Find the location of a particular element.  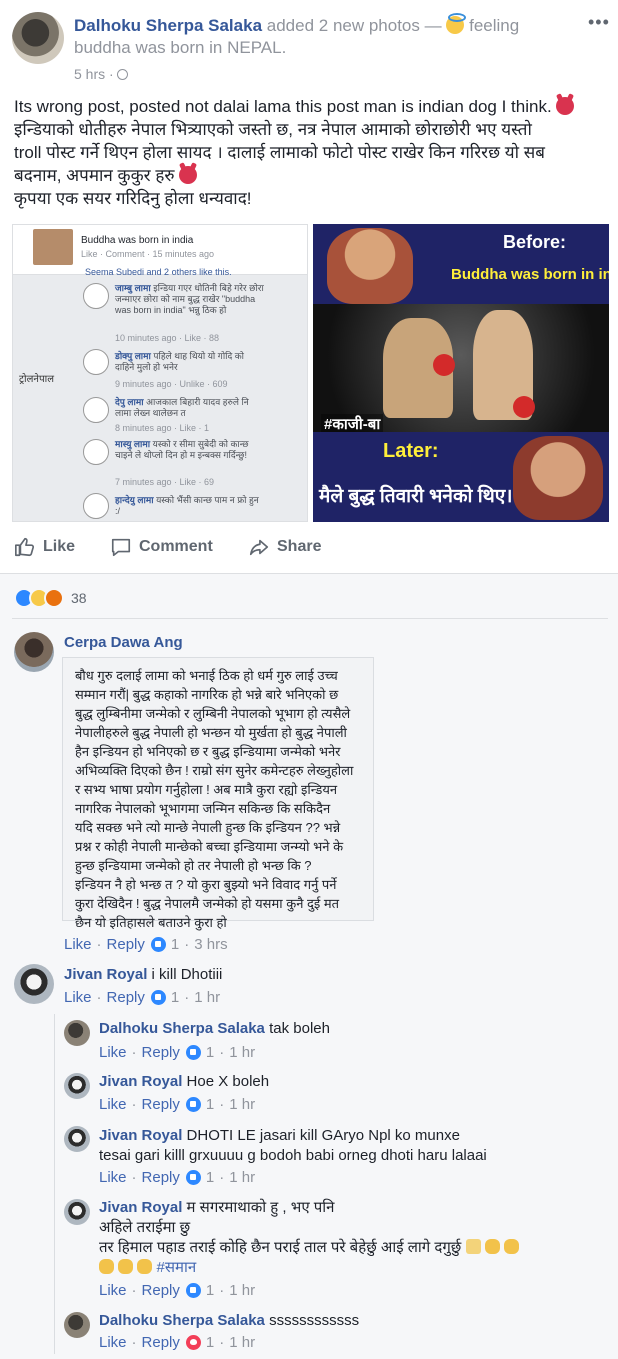

commenter-name: Jivan Royal is located at coordinates (105, 974).